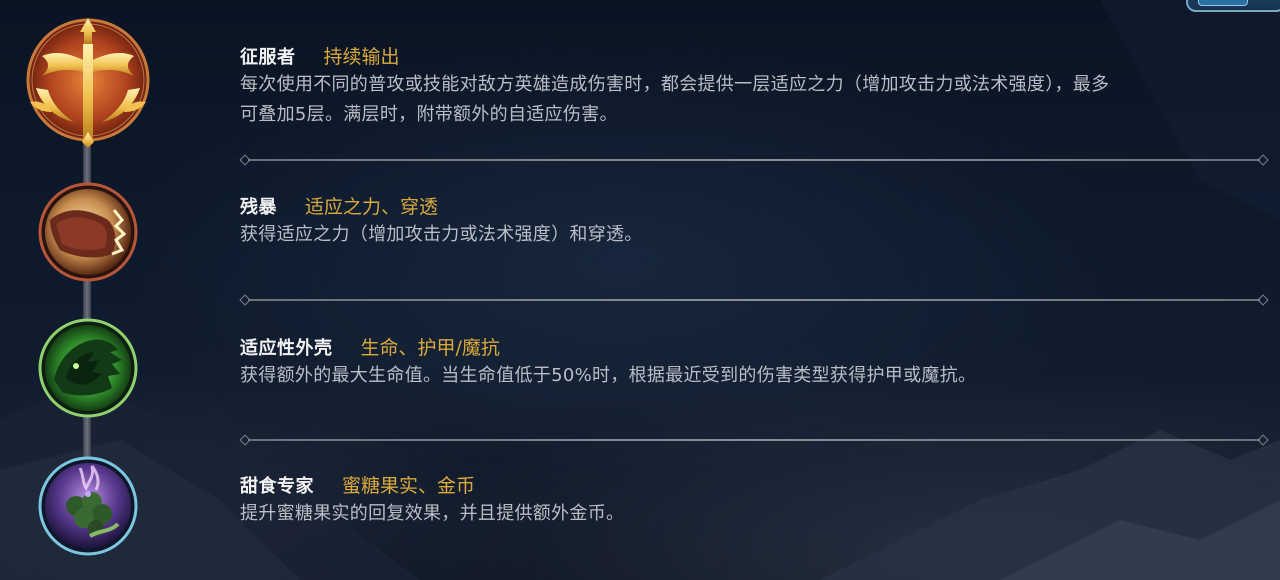 This screenshot has width=1280, height=580. What do you see at coordinates (432, 513) in the screenshot?
I see `description-line: 提升蜜糖果实的回复效果，并且提供额外金币。` at bounding box center [432, 513].